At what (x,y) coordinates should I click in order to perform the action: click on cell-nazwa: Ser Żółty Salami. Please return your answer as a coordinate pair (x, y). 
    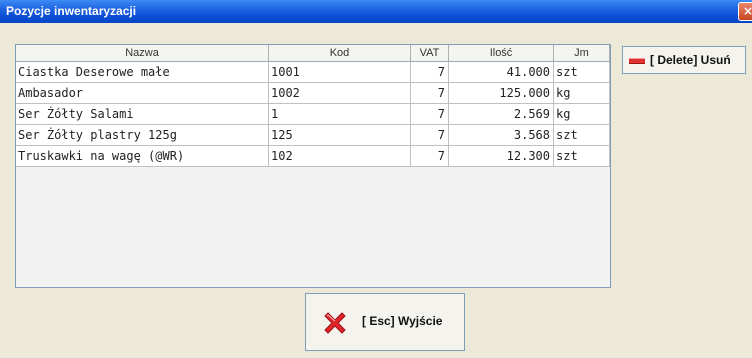
    Looking at the image, I should click on (142, 114).